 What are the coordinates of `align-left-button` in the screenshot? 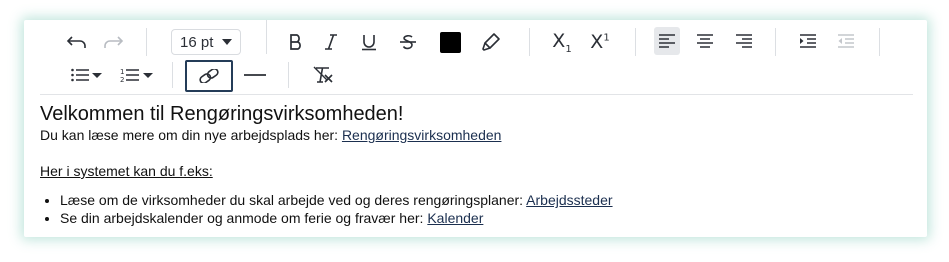 It's located at (667, 41).